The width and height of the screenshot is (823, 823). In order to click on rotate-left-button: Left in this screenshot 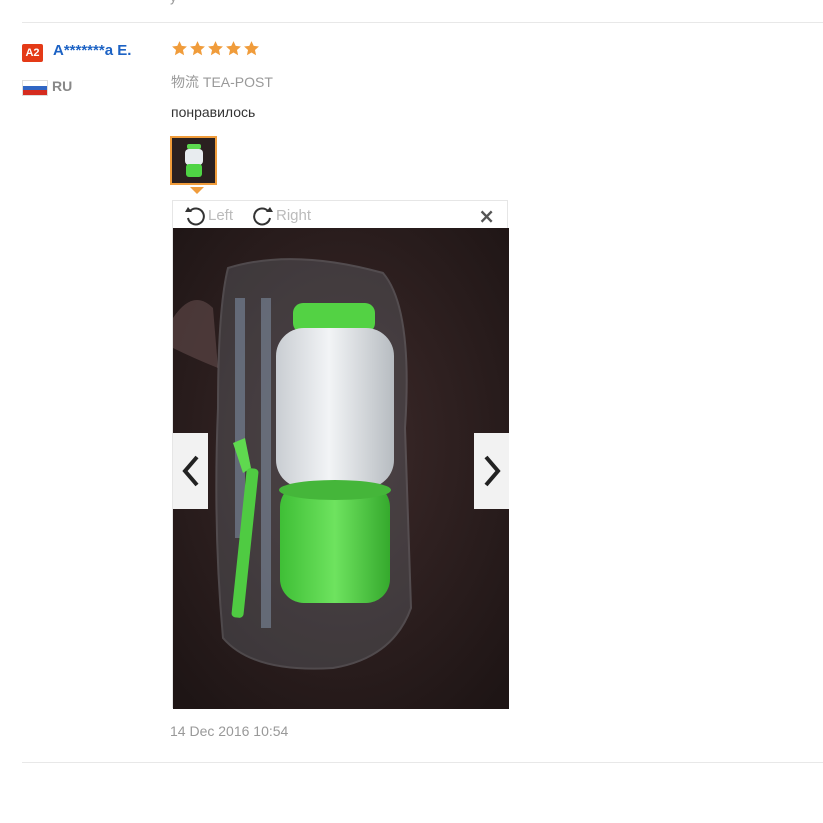, I will do `click(208, 215)`.